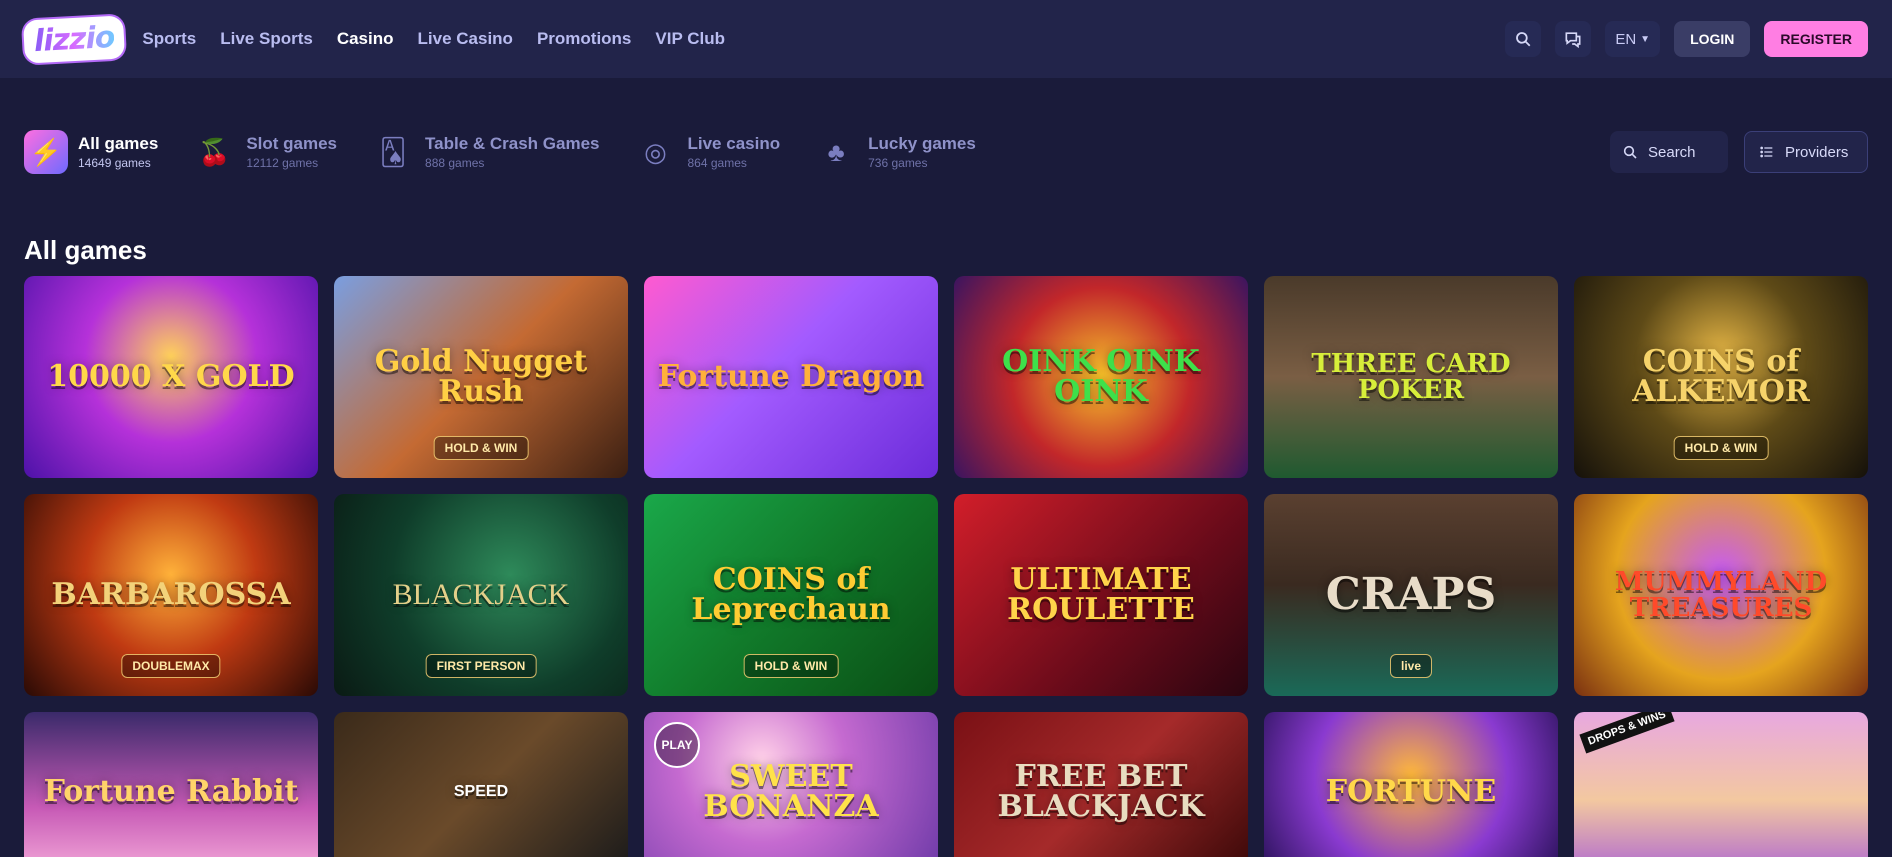 This screenshot has height=857, width=1892. Describe the element at coordinates (465, 39) in the screenshot. I see `nav-live-casino: Live Casino` at that location.